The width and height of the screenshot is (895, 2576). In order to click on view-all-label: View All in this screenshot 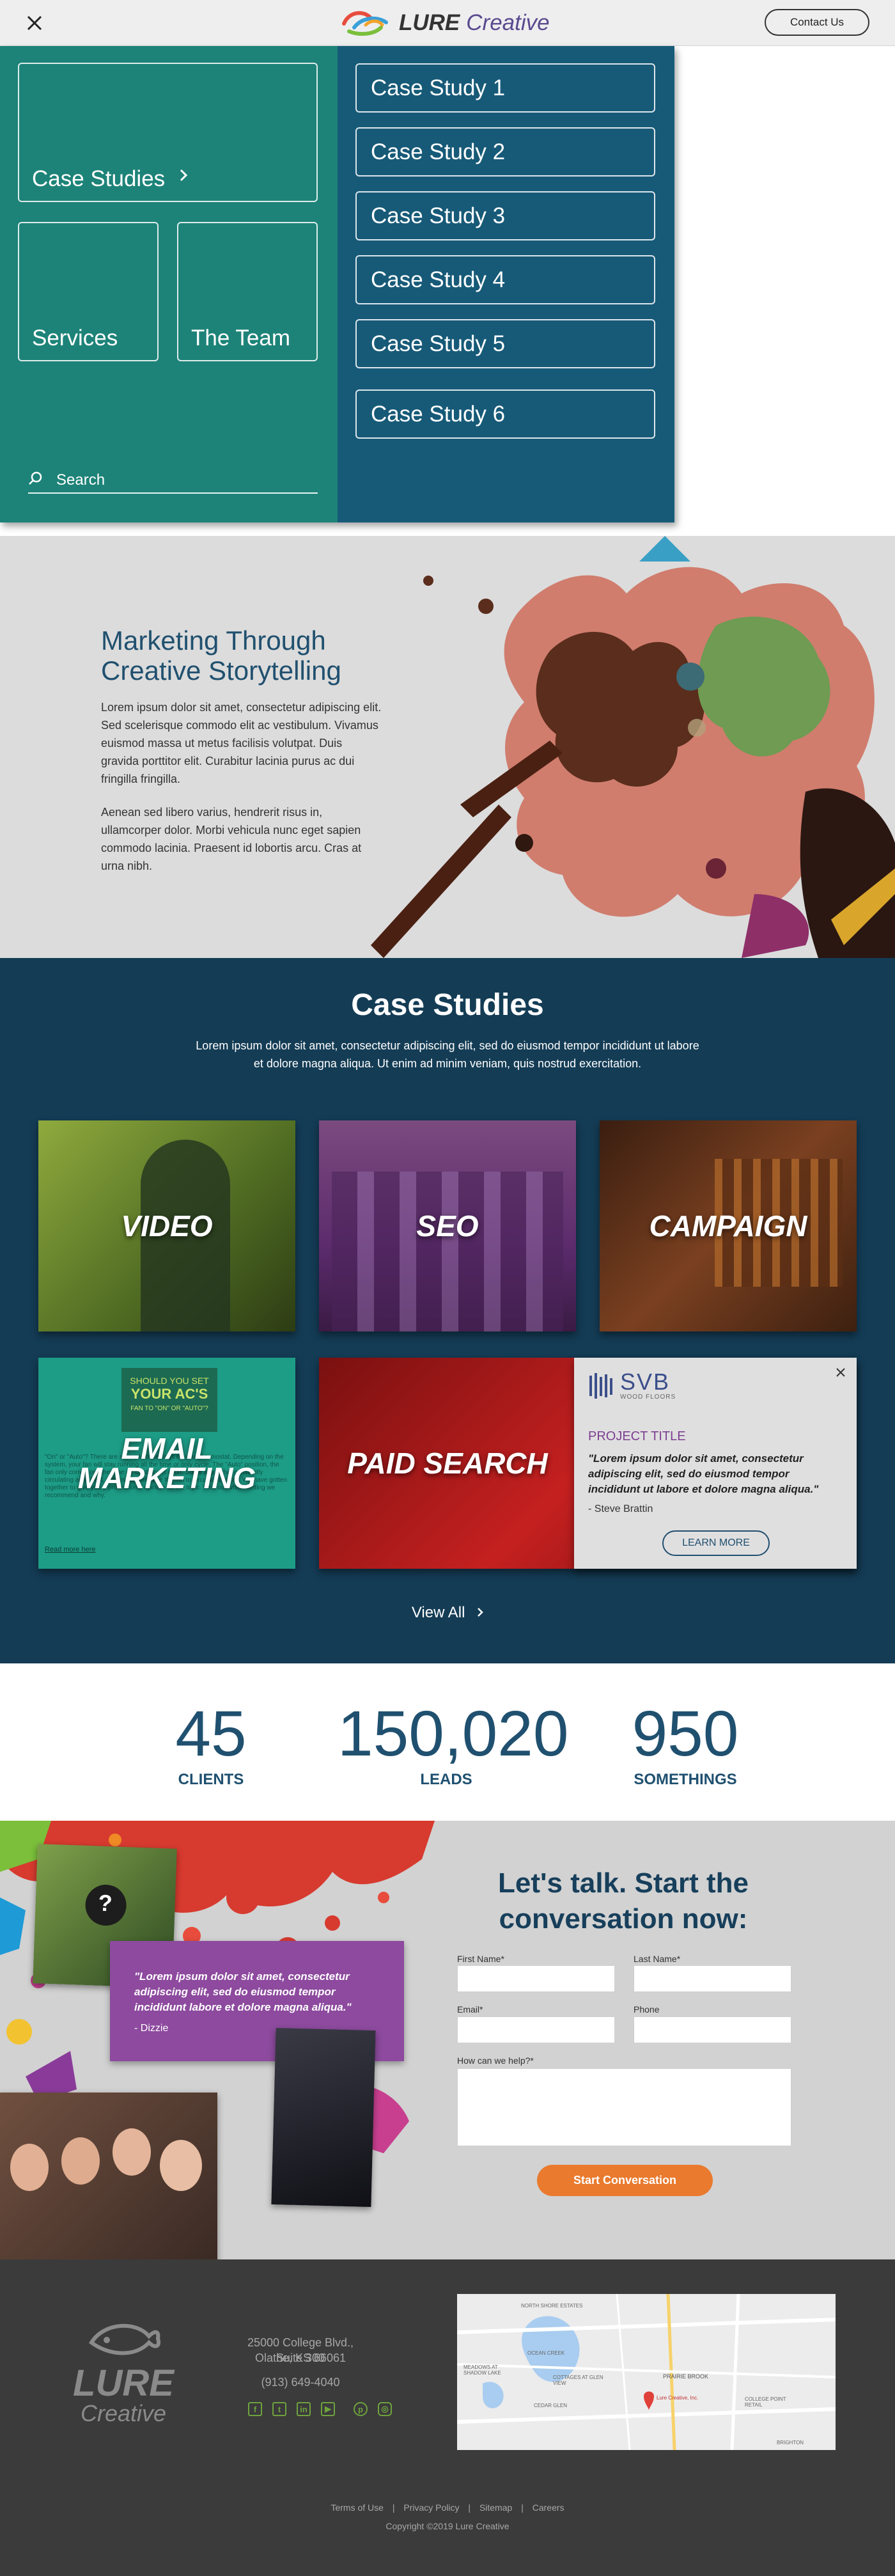, I will do `click(438, 1612)`.